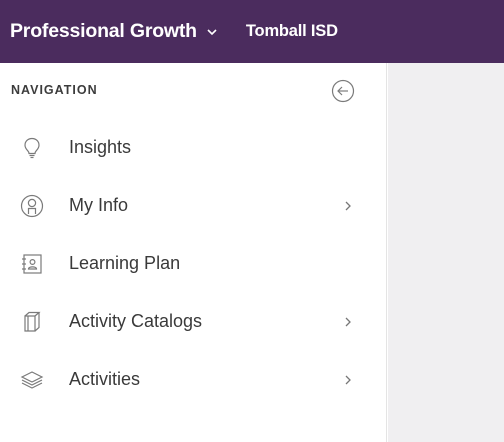 This screenshot has height=442, width=504. I want to click on sidebar-item-learning-plan: Learning Plan, so click(193, 264).